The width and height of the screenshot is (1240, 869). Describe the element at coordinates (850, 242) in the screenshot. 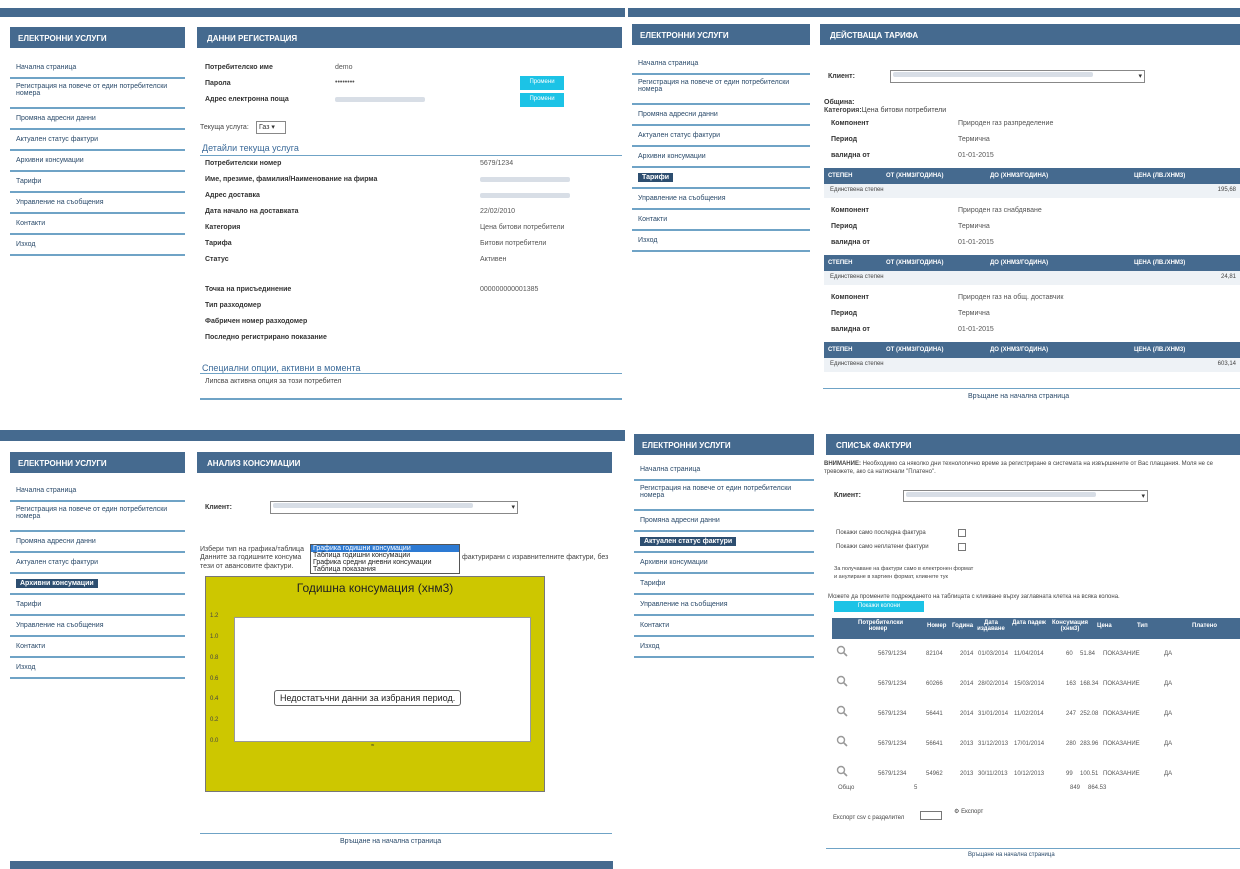

I see `valid-from-label: валидна от` at that location.